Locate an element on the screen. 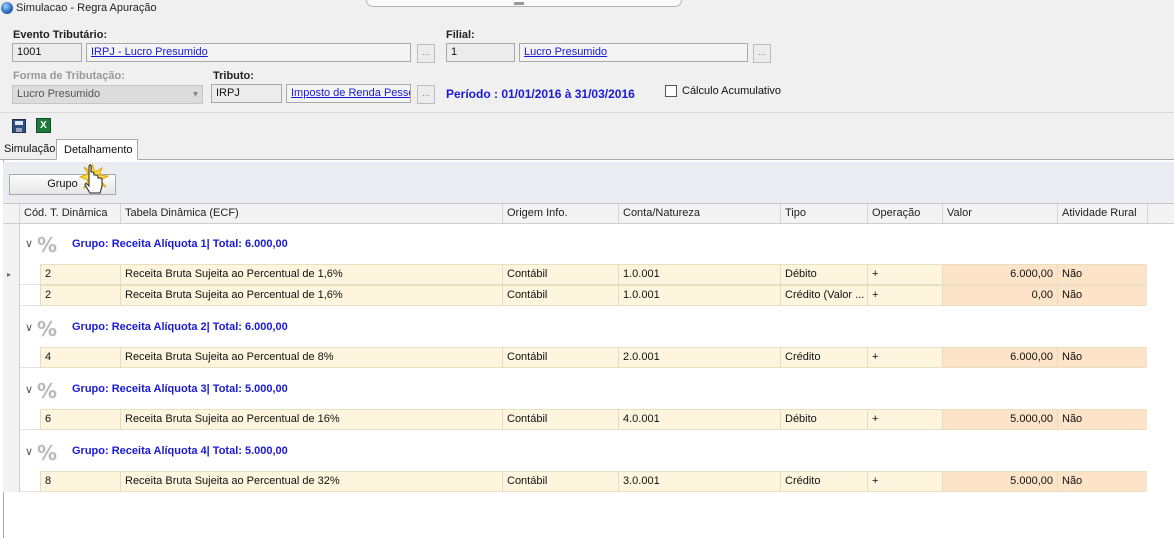 This screenshot has height=538, width=1174. tab-strip is located at coordinates (587, 149).